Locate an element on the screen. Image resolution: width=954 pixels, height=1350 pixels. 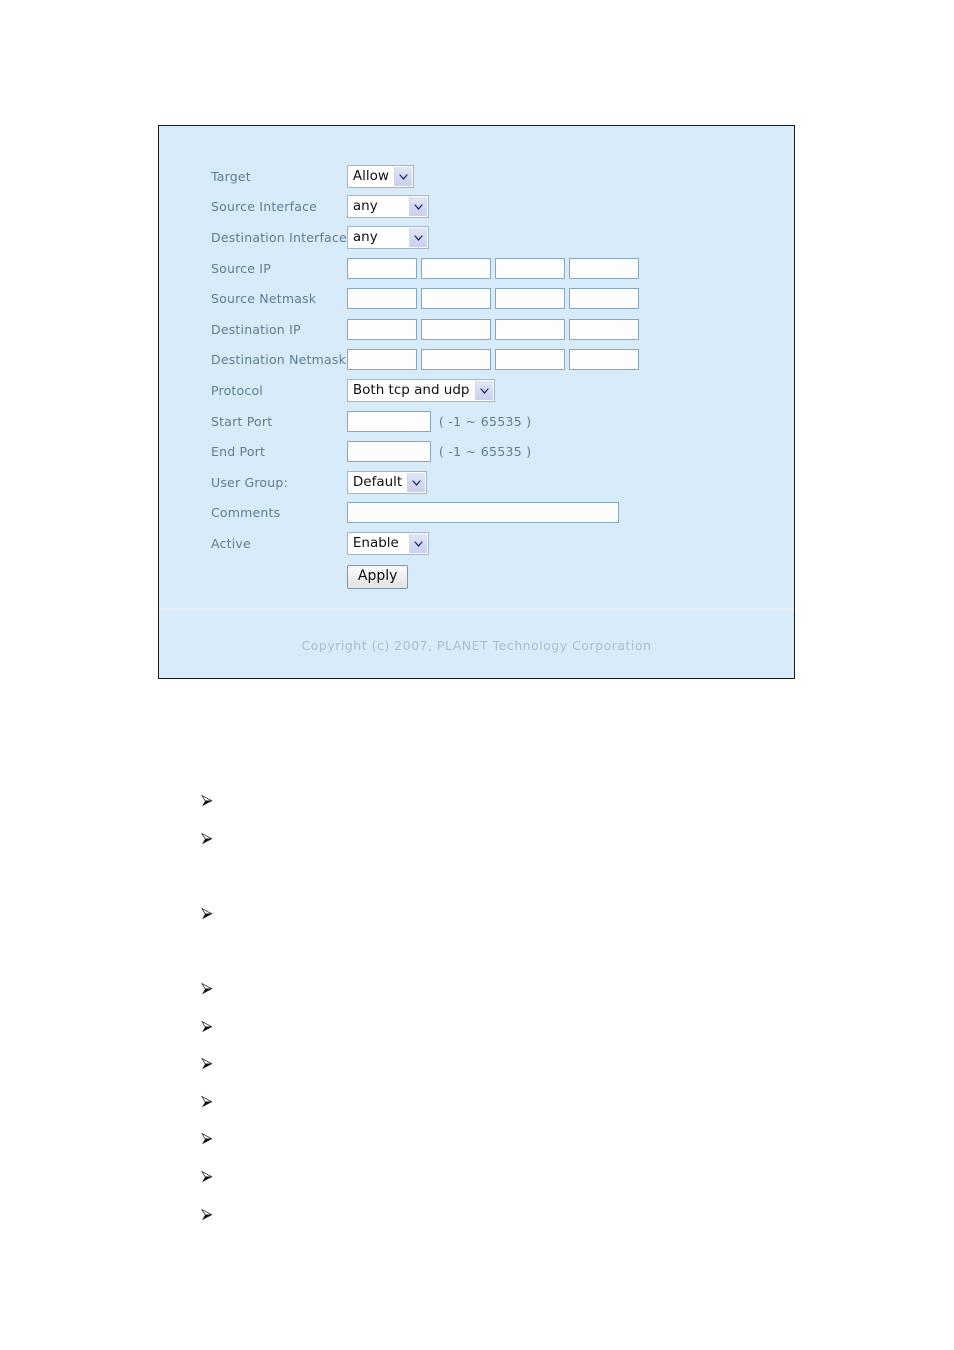
control-comments is located at coordinates (494, 513).